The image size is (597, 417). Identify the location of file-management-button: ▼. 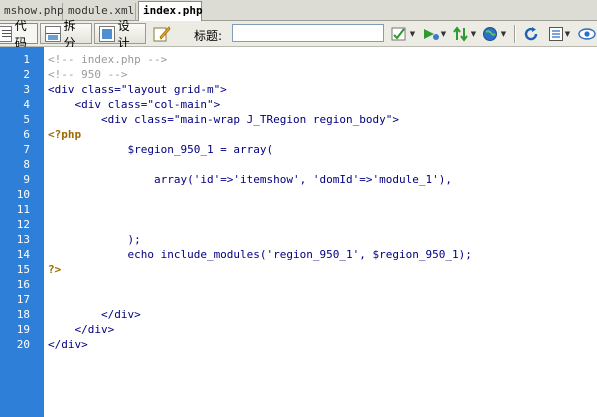
(464, 34).